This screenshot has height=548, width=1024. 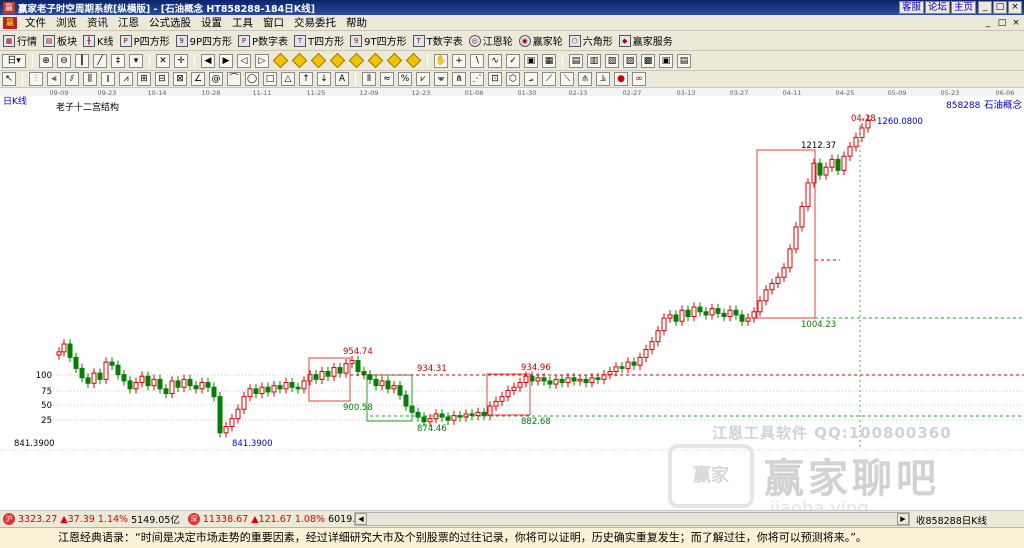 I want to click on menu-tools: 工具, so click(x=242, y=22).